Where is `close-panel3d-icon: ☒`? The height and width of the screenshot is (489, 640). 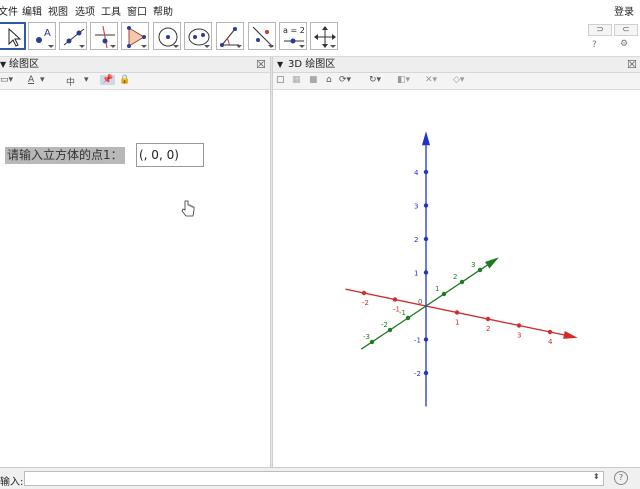 close-panel3d-icon: ☒ is located at coordinates (632, 64).